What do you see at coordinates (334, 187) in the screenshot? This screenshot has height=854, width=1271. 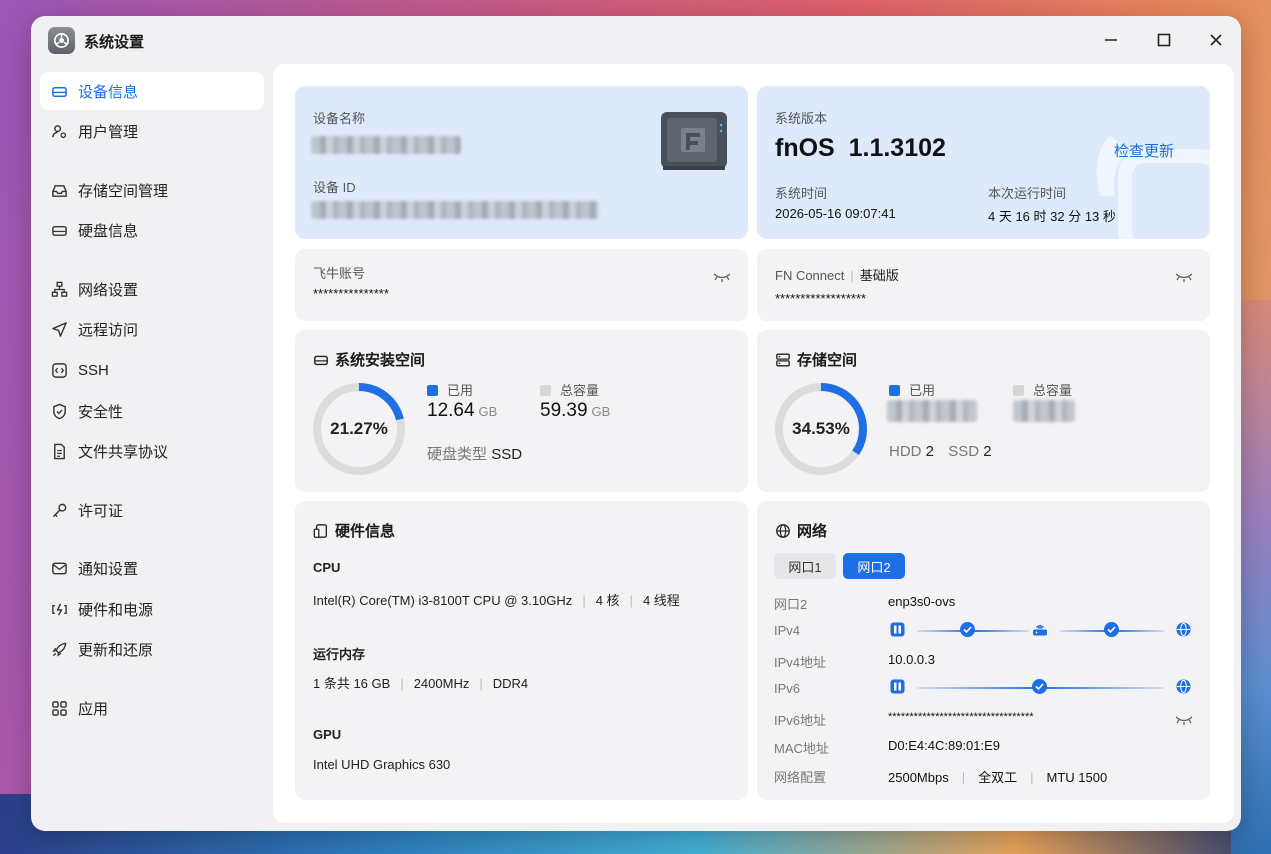 I see `device-id-label: 设备 ID` at bounding box center [334, 187].